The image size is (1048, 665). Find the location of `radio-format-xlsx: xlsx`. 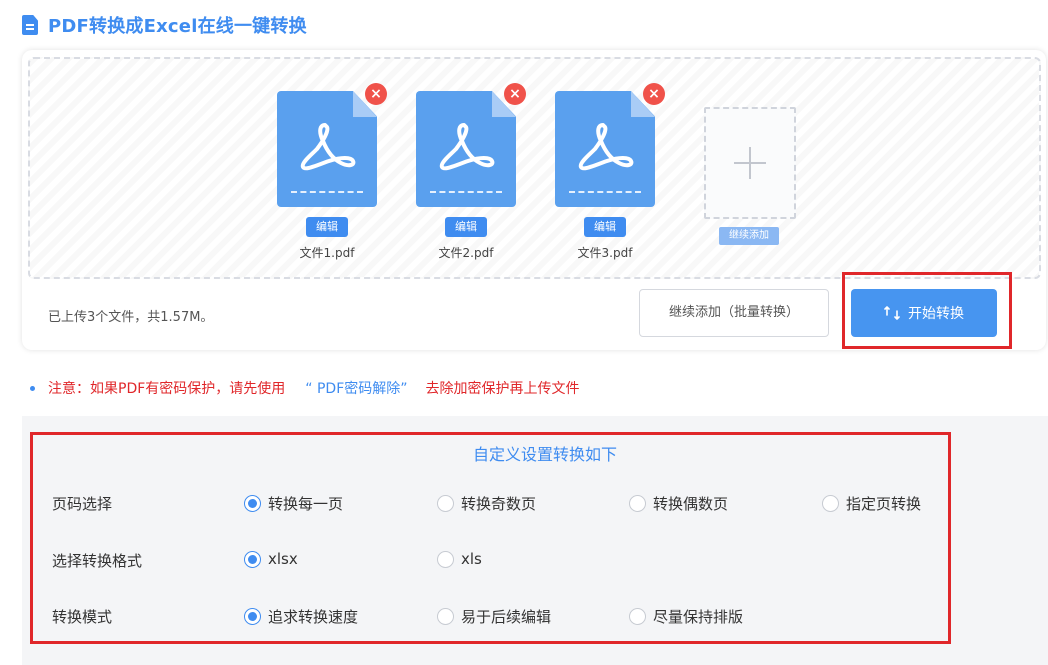

radio-format-xlsx: xlsx is located at coordinates (271, 559).